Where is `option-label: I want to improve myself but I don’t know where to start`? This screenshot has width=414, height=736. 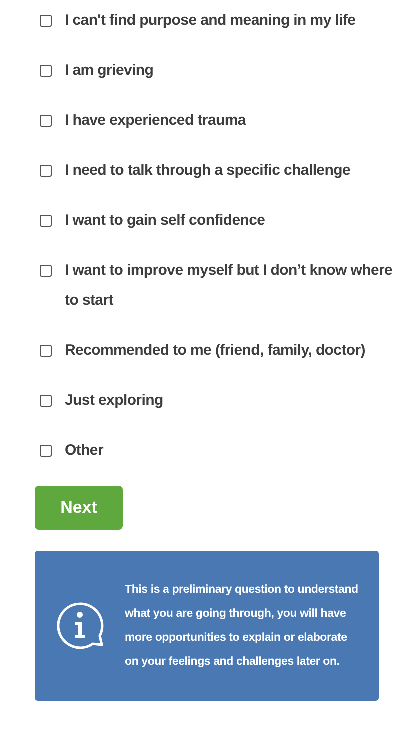
option-label: I want to improve myself but I don’t know where to start is located at coordinates (229, 286).